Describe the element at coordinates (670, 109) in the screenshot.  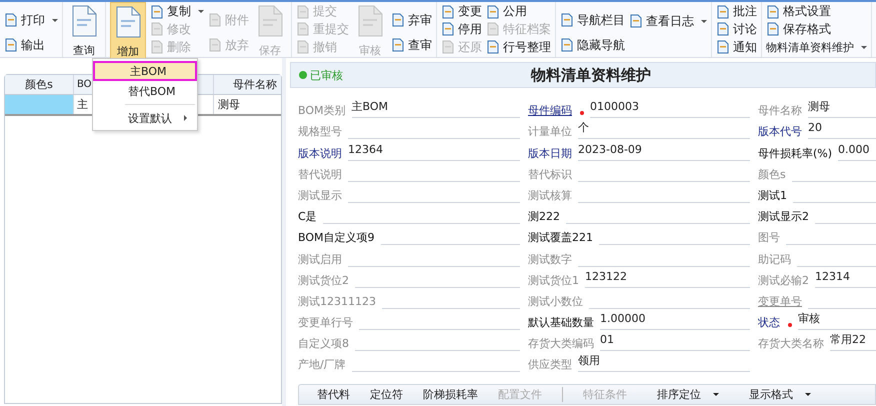
I see `input-field: 0100003` at that location.